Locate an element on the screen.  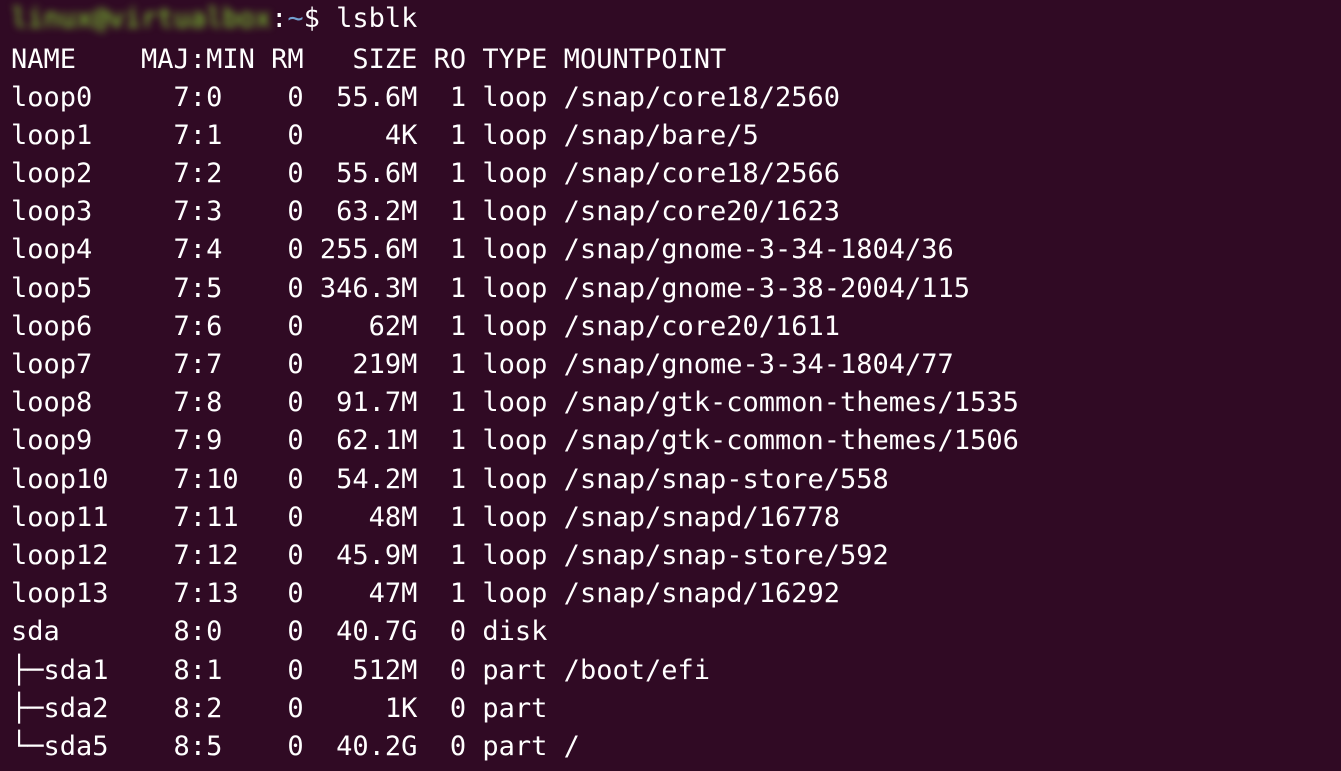
command-prompt-line: linux@virtualbox:~$ lsblk is located at coordinates (214, 19).